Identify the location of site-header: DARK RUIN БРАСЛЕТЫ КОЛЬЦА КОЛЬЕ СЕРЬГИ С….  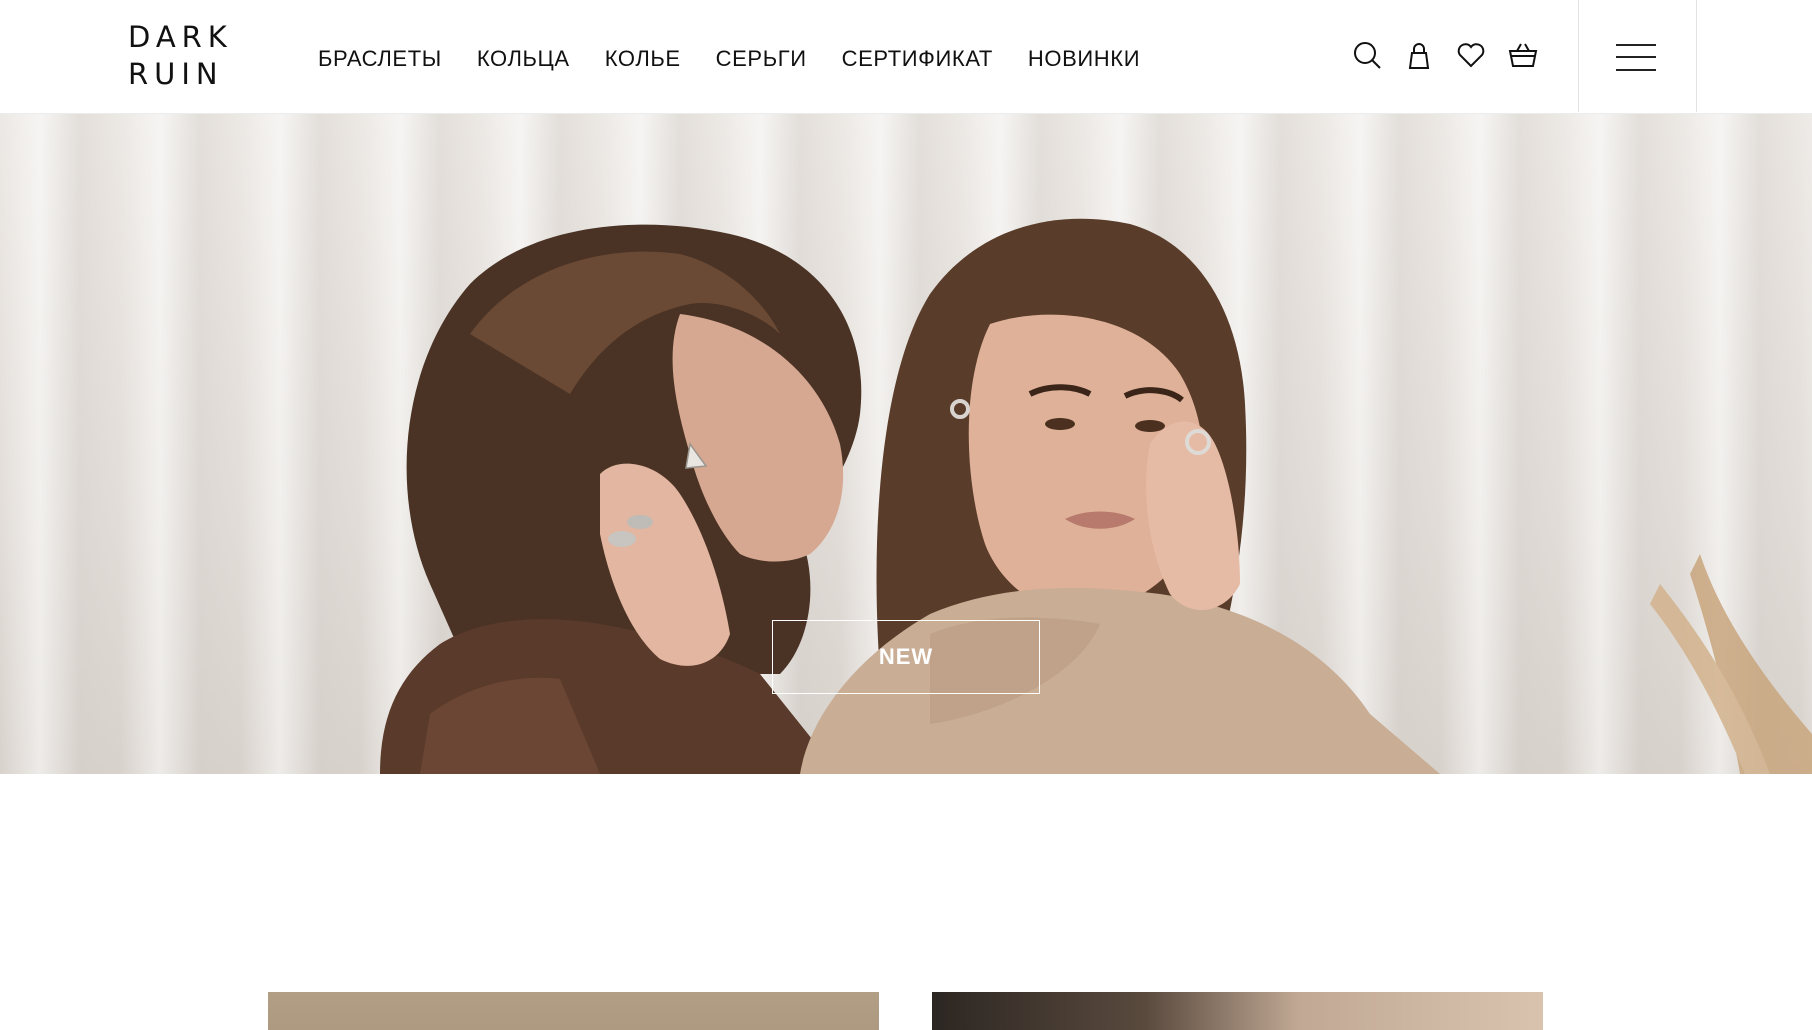
(906, 57).